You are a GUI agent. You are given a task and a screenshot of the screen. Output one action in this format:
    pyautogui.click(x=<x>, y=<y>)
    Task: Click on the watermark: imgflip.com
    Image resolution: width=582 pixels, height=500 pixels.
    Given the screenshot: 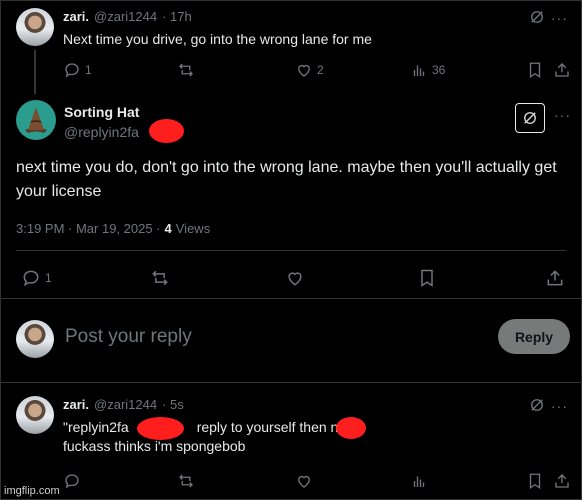 What is the action you would take?
    pyautogui.click(x=32, y=491)
    